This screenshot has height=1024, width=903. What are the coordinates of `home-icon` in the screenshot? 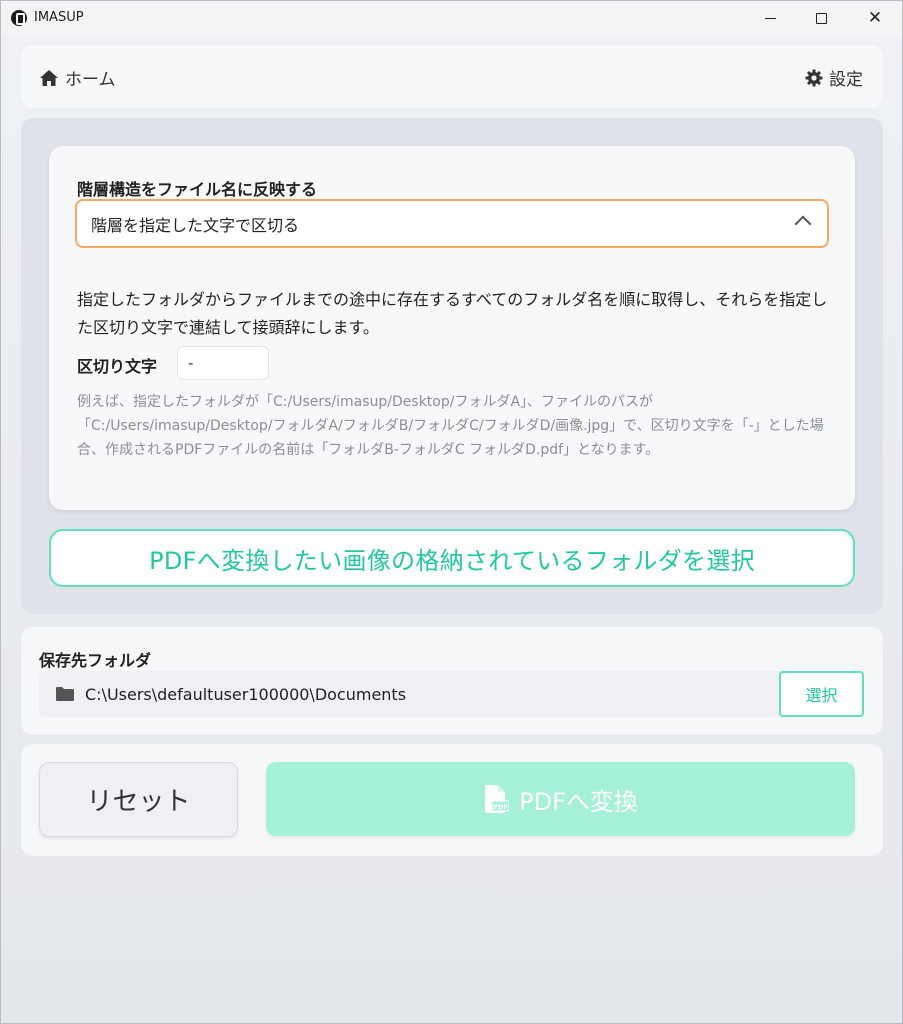 It's located at (49, 77).